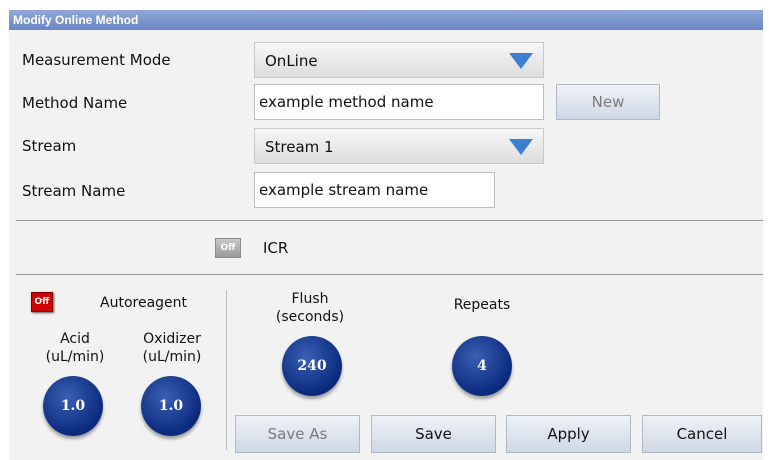  Describe the element at coordinates (228, 248) in the screenshot. I see `icr-toggle: Off` at that location.